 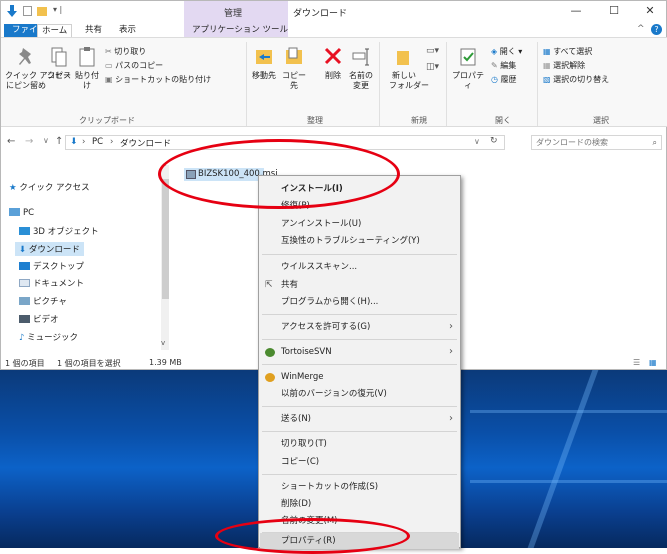 What do you see at coordinates (567, 51) in the screenshot?
I see `select-all-button: ▦ すべて選択` at bounding box center [567, 51].